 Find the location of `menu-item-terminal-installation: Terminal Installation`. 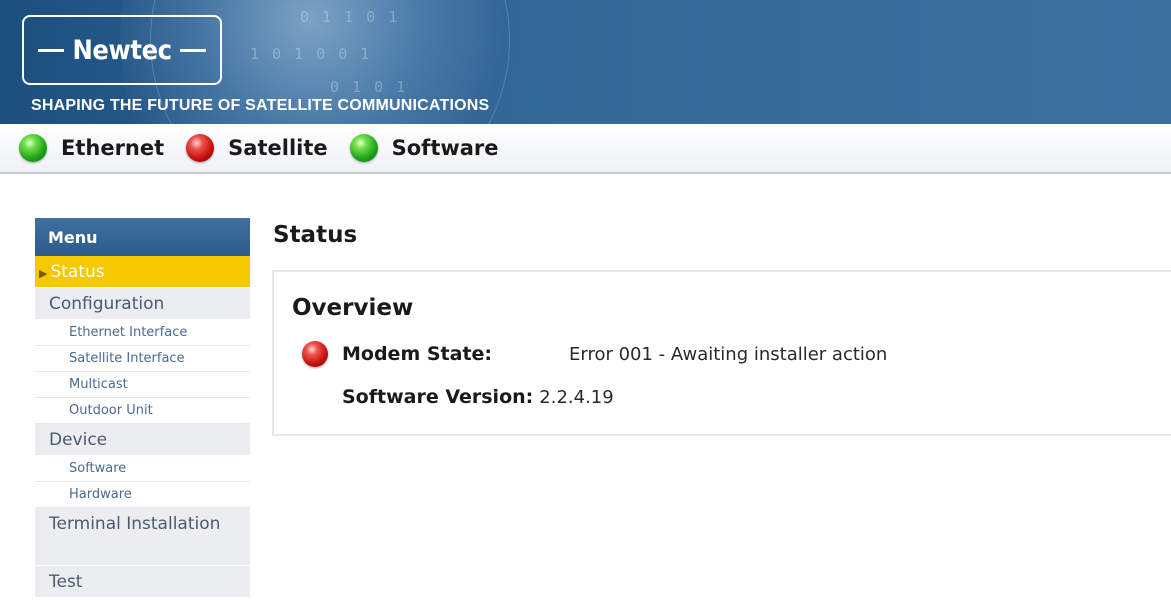

menu-item-terminal-installation: Terminal Installation is located at coordinates (142, 537).